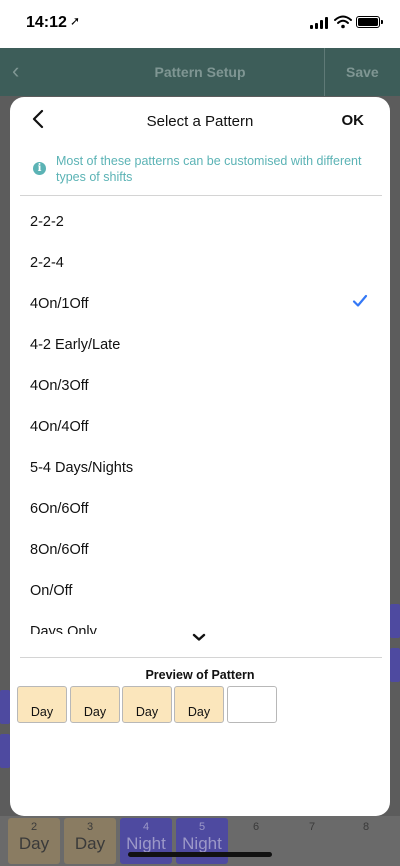 This screenshot has height=866, width=400. Describe the element at coordinates (200, 386) in the screenshot. I see `pattern-item-4on-3off: 4On/3Off` at that location.